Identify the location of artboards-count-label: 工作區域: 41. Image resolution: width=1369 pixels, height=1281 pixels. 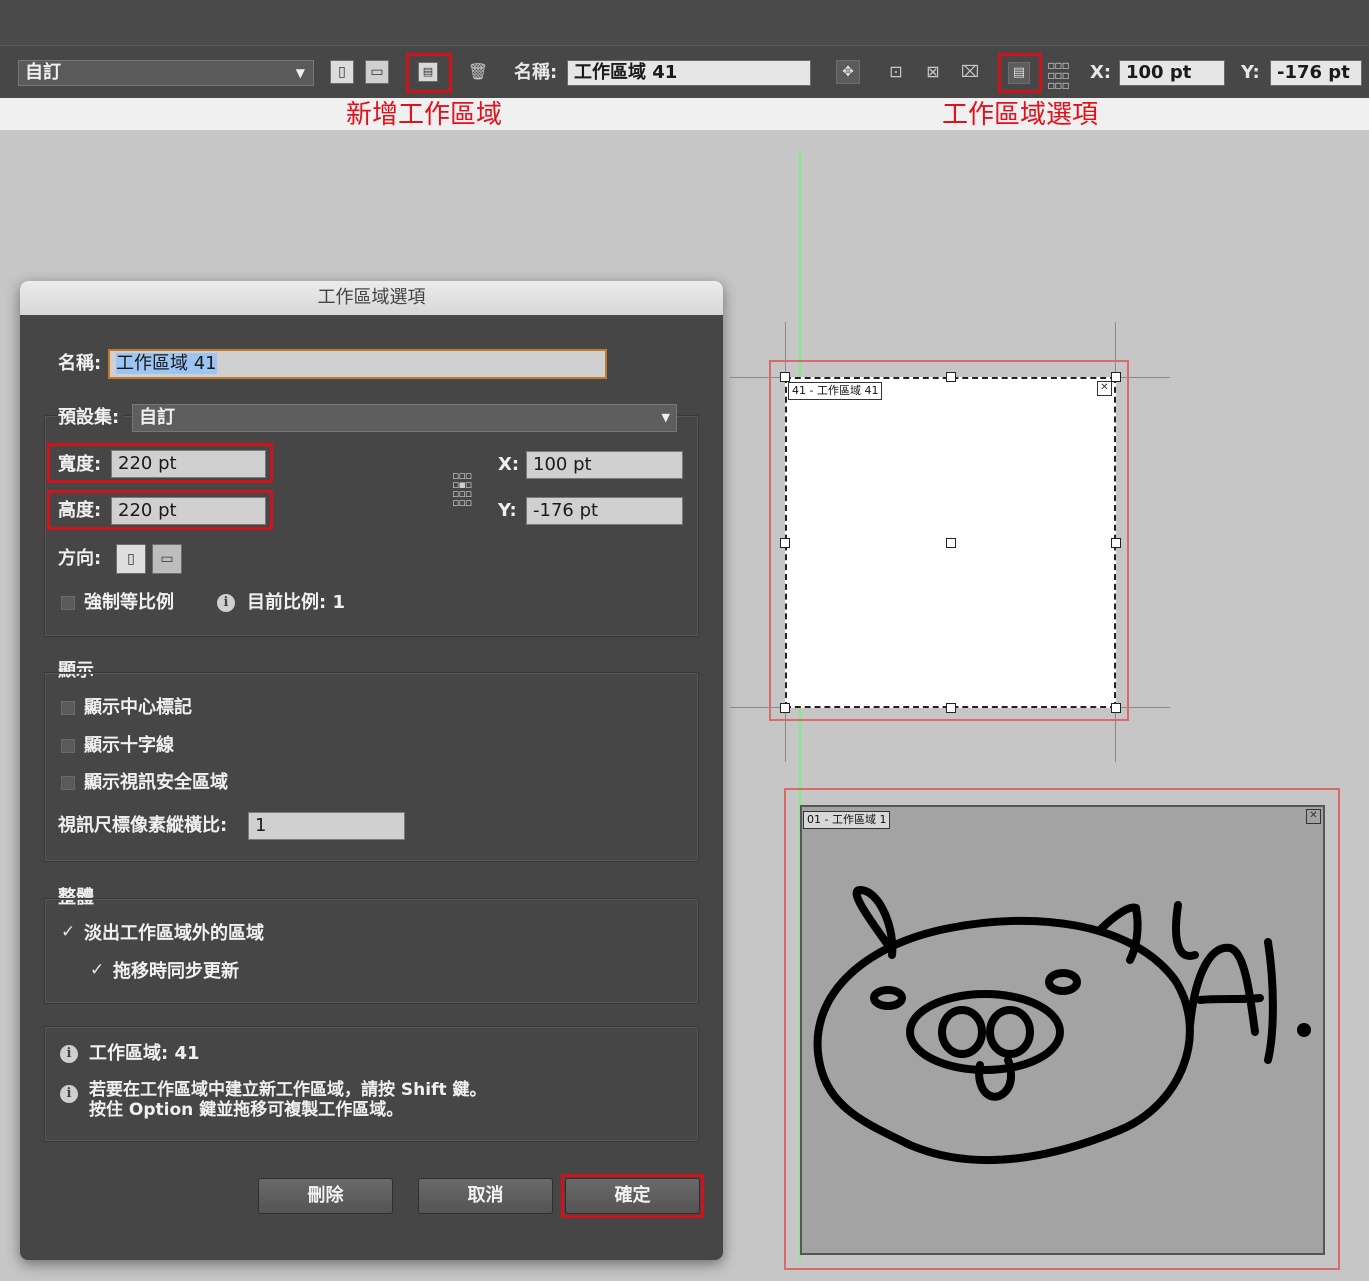
(144, 1053).